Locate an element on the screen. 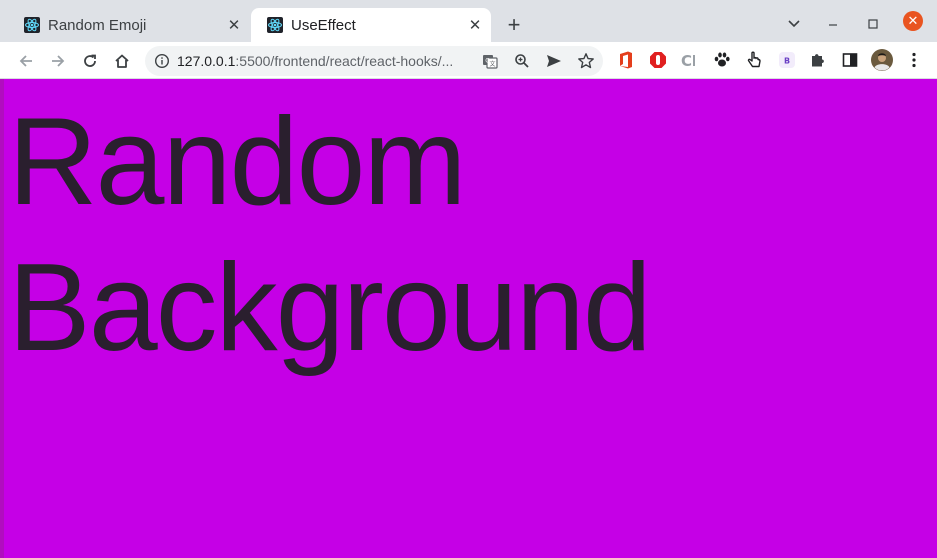 The height and width of the screenshot is (558, 937). info-icon is located at coordinates (162, 61).